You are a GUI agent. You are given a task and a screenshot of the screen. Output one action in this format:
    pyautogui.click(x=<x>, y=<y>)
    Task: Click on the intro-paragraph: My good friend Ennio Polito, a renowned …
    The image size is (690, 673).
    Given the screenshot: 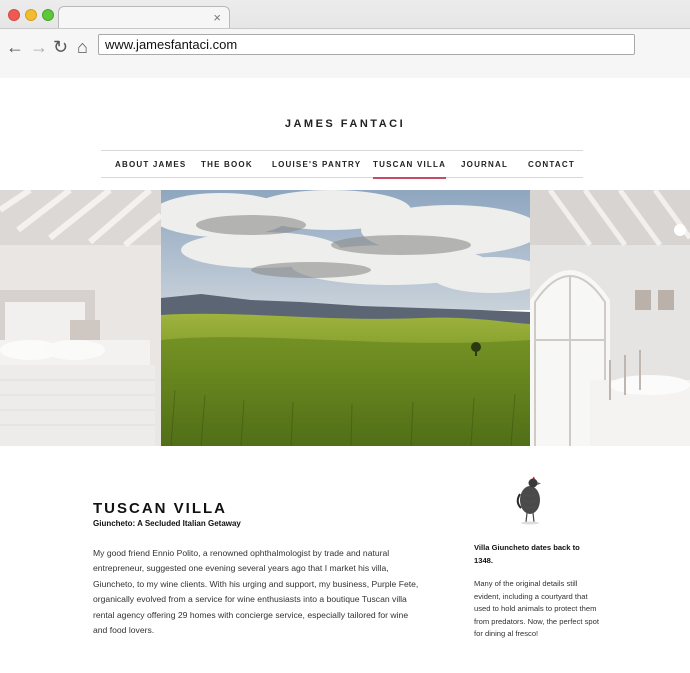 What is the action you would take?
    pyautogui.click(x=256, y=592)
    